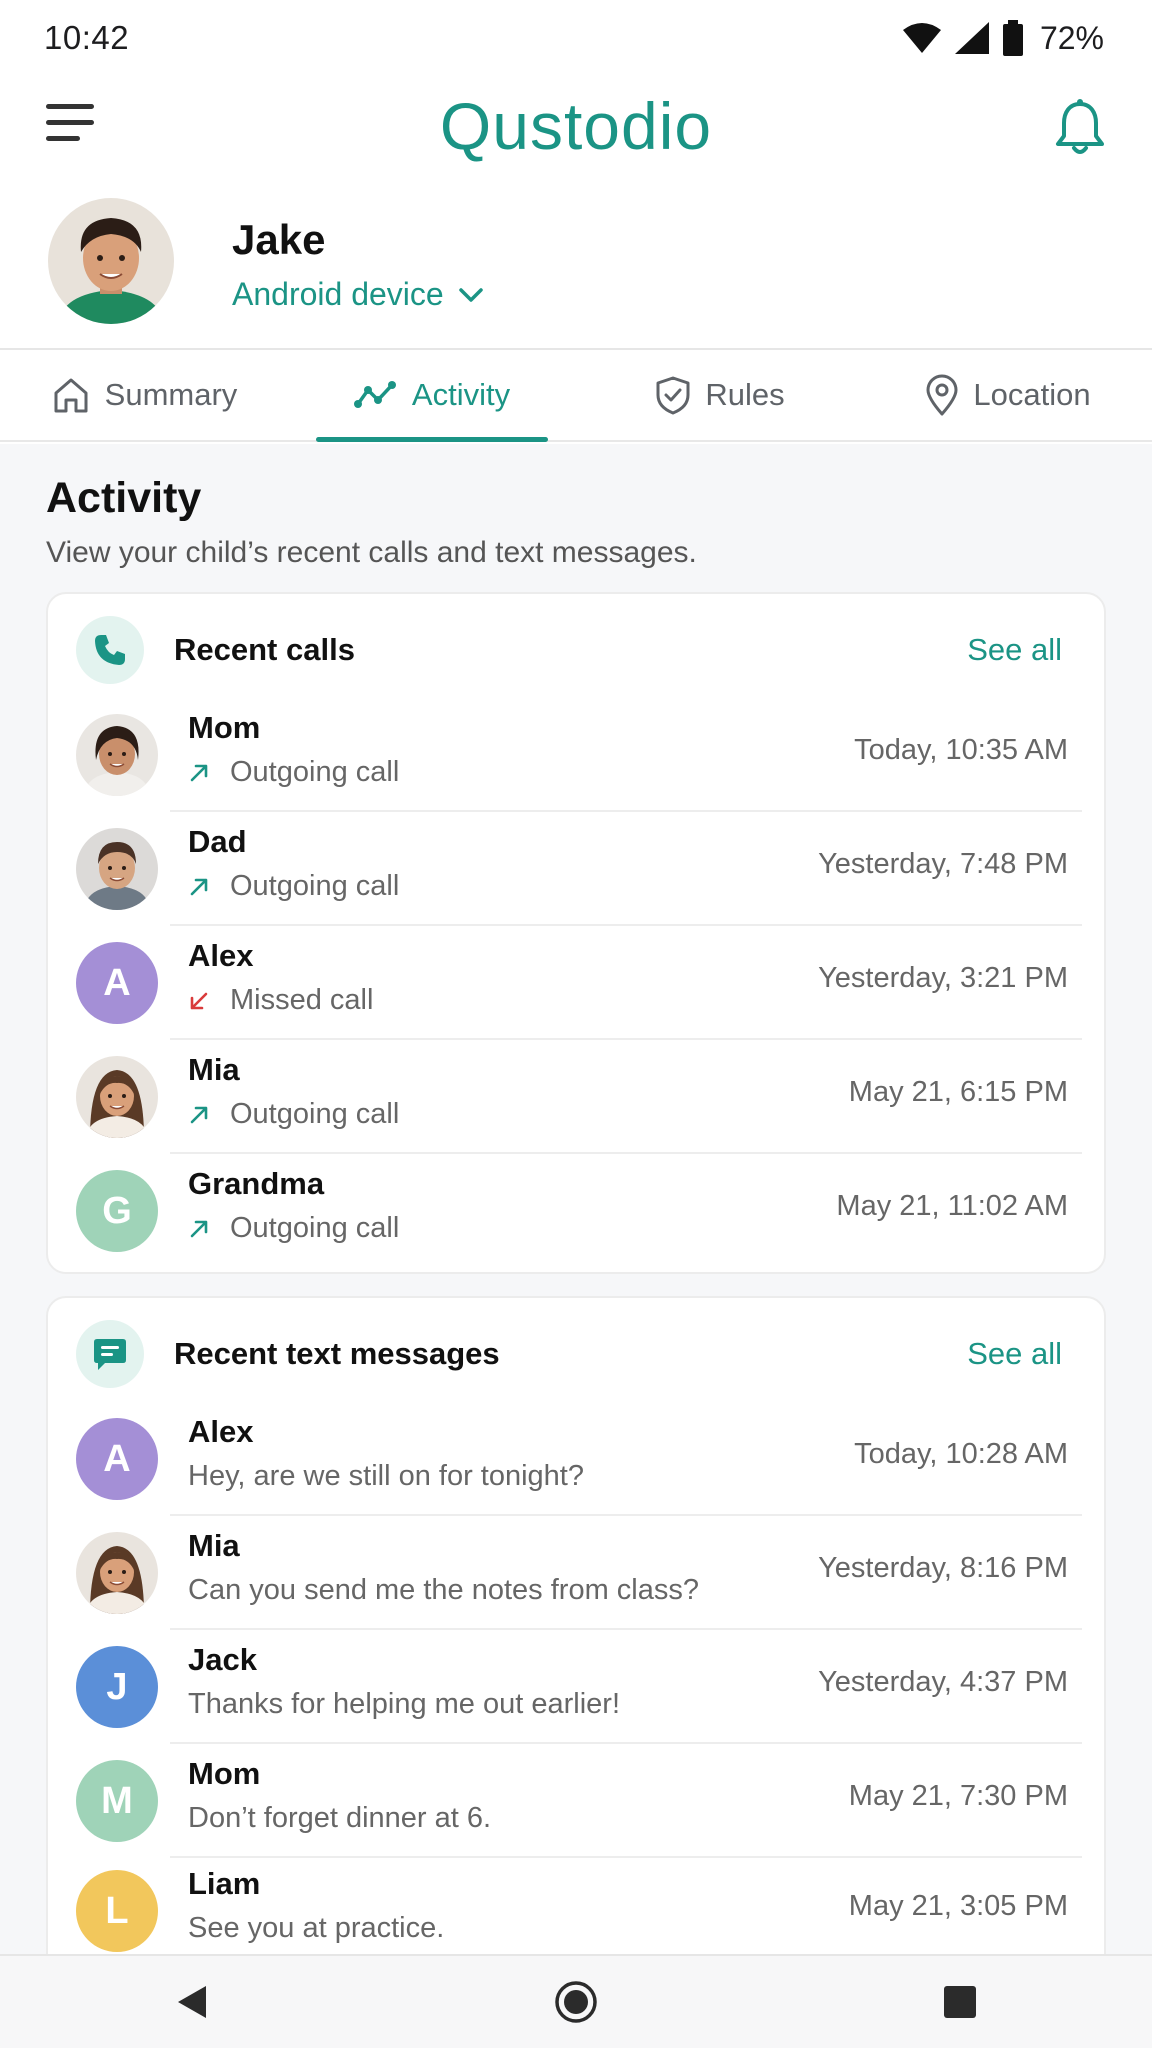 Image resolution: width=1152 pixels, height=2048 pixels. What do you see at coordinates (1003, 38) in the screenshot?
I see `status-icons: 72%` at bounding box center [1003, 38].